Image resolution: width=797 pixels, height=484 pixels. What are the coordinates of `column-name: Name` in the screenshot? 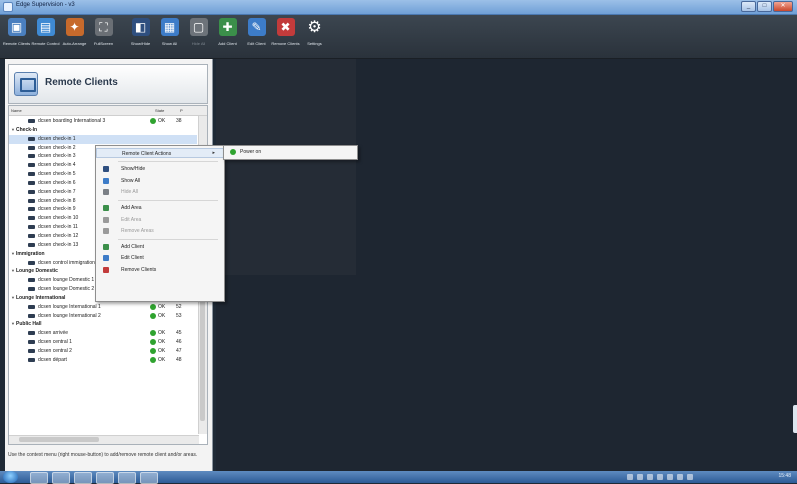 It's located at (16, 110).